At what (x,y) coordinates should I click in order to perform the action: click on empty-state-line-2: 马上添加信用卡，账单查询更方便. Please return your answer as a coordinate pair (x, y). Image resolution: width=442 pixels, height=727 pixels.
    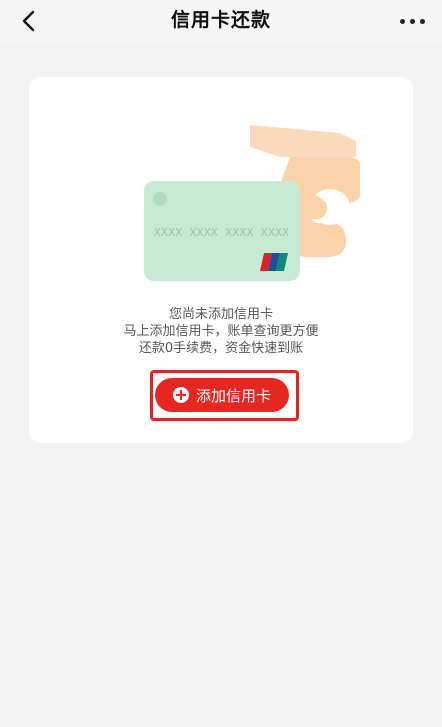
    Looking at the image, I should click on (221, 331).